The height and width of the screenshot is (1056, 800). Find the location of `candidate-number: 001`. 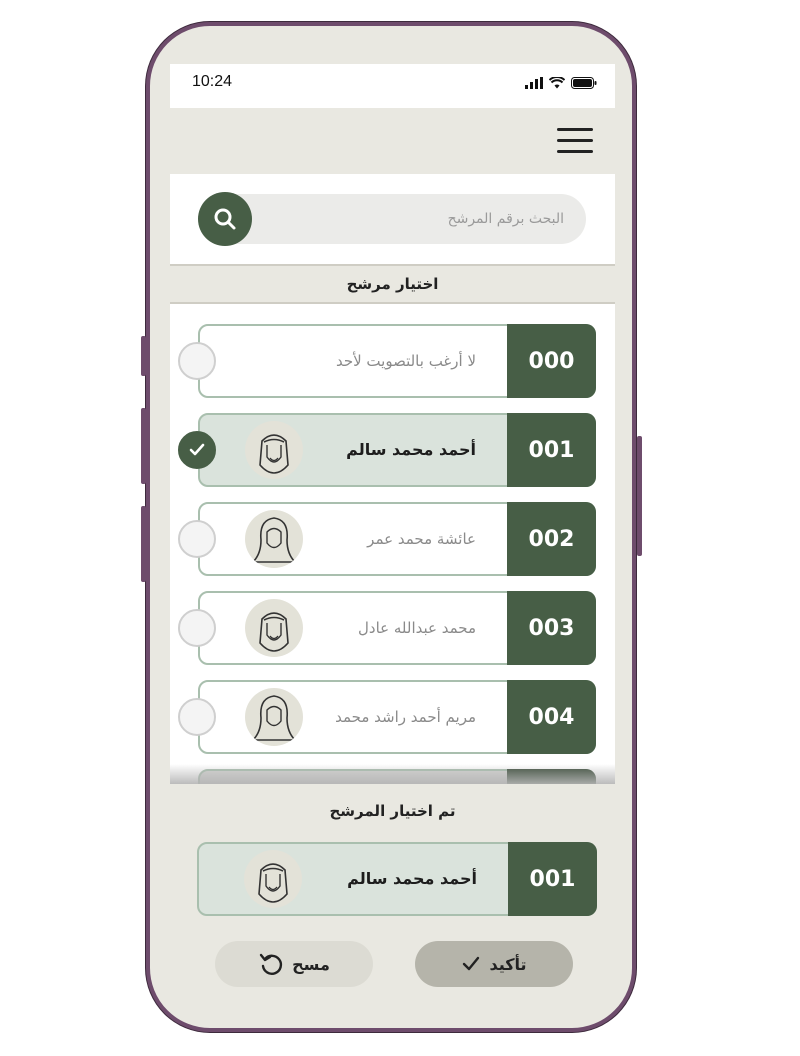

candidate-number: 001 is located at coordinates (551, 450).